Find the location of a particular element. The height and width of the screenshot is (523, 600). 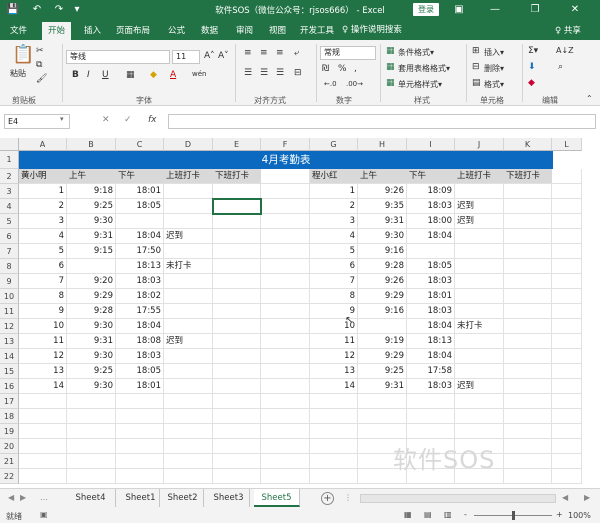

table-header-cell: 黄小明 is located at coordinates (43, 176).